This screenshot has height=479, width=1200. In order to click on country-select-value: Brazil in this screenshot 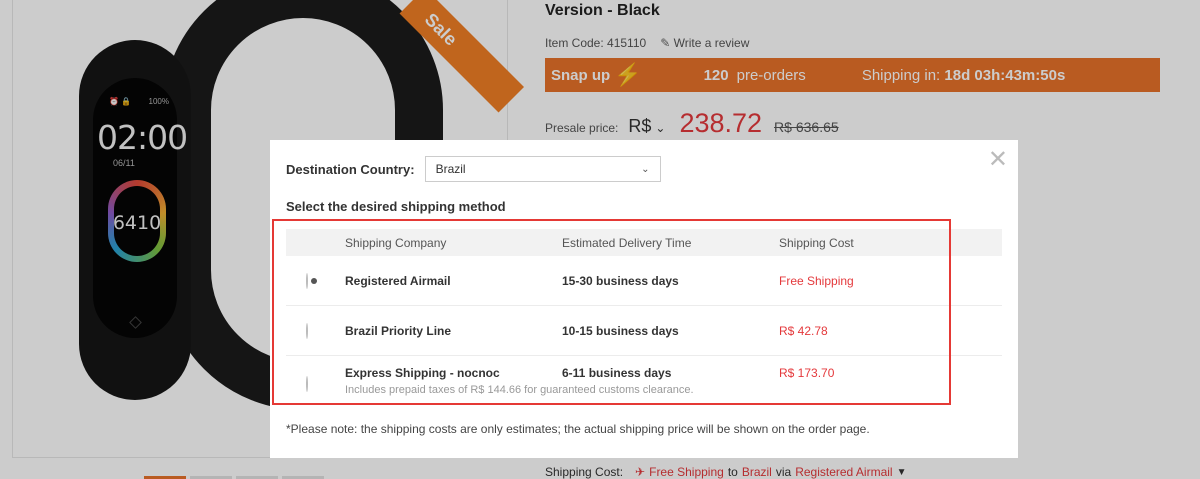, I will do `click(450, 169)`.